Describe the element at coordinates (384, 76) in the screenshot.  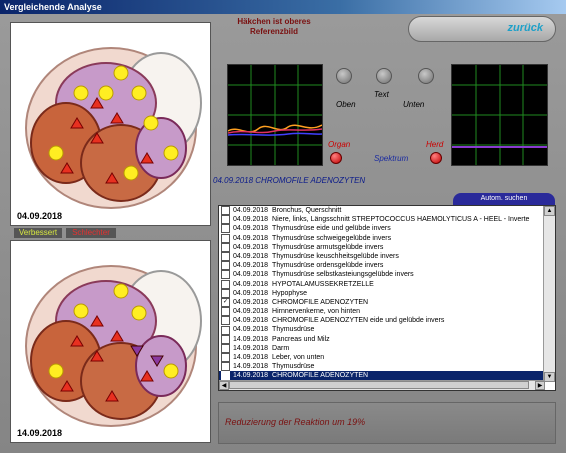
I see `text-knob` at that location.